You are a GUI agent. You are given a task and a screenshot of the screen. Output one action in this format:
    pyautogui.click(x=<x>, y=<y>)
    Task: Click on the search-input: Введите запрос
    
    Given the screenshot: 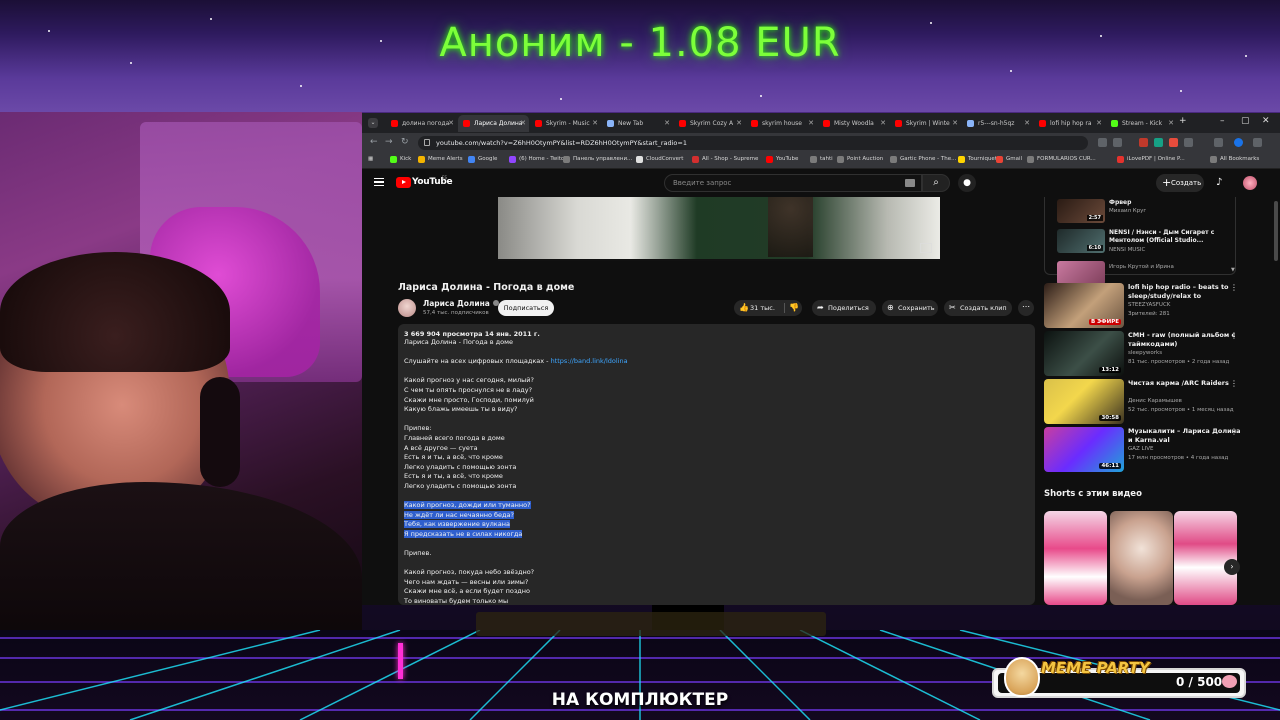 What is the action you would take?
    pyautogui.click(x=793, y=183)
    